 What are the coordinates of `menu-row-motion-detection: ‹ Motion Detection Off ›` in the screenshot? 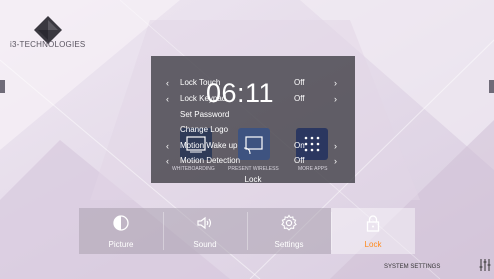 It's located at (256, 162).